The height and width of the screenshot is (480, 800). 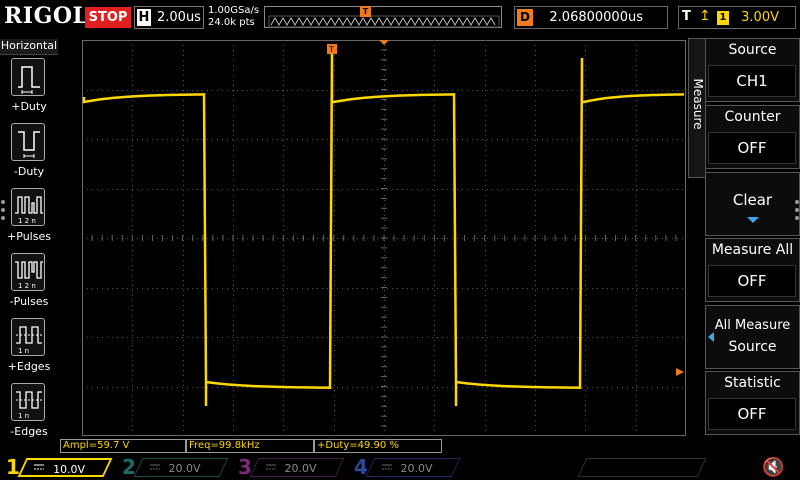 I want to click on neg-duty-icon, so click(x=28, y=142).